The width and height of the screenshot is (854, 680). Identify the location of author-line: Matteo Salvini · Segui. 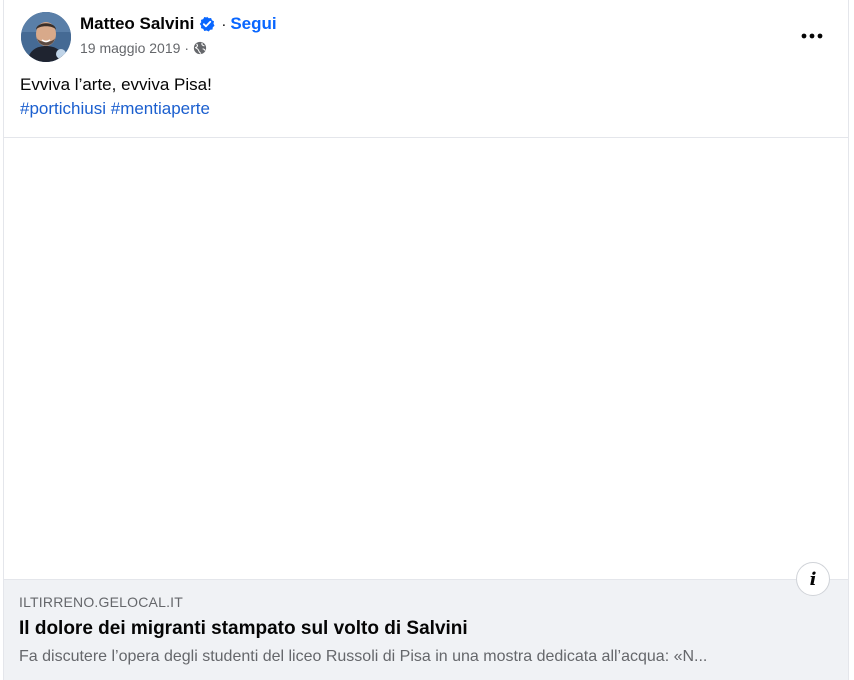
(178, 24).